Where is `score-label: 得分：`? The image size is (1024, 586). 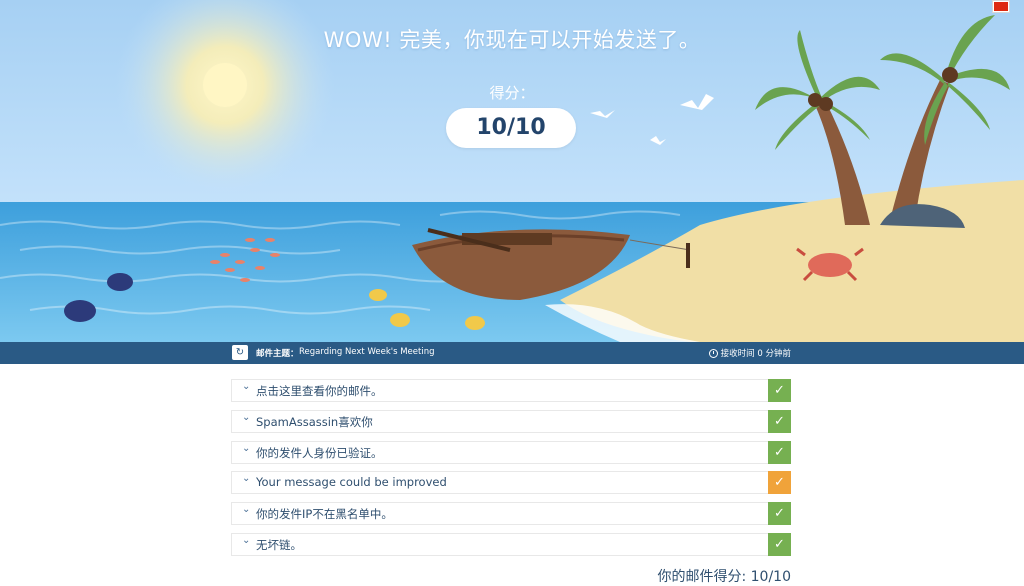
score-label: 得分： is located at coordinates (512, 93).